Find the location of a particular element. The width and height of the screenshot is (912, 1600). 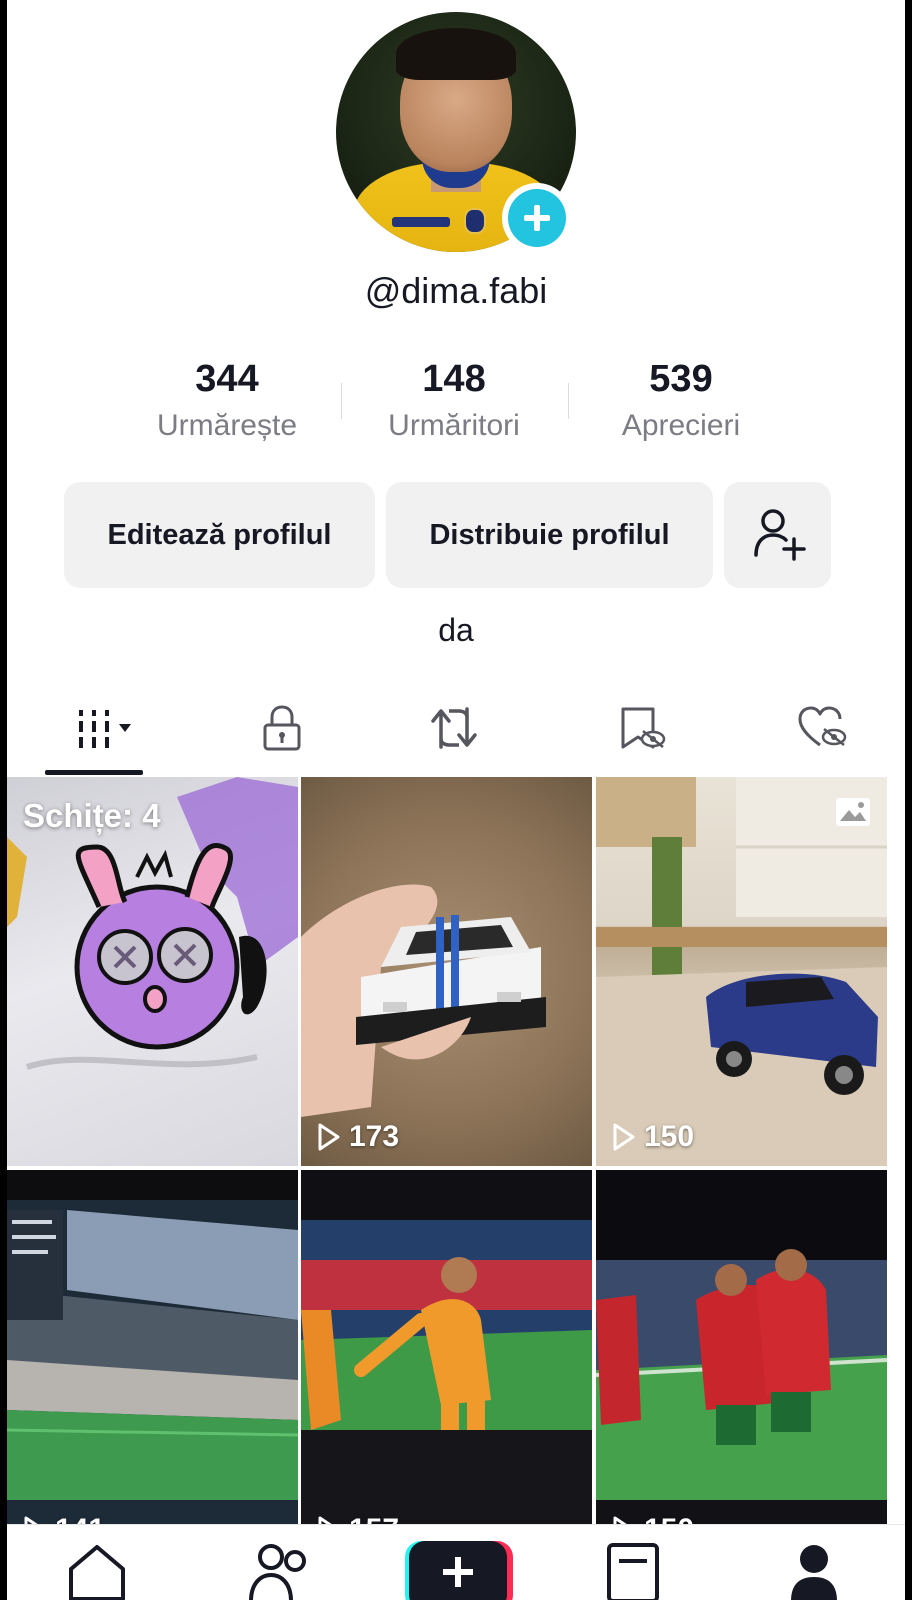

bottom-nav is located at coordinates (456, 1562).